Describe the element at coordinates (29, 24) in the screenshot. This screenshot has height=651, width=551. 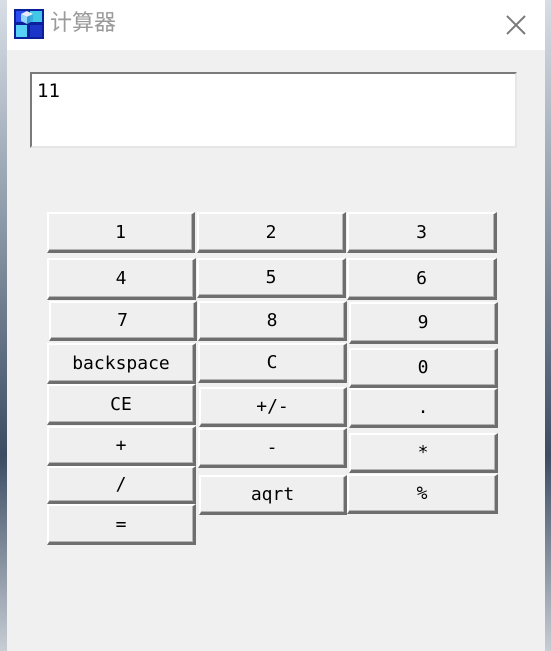
I see `calculator-cube-icon` at that location.